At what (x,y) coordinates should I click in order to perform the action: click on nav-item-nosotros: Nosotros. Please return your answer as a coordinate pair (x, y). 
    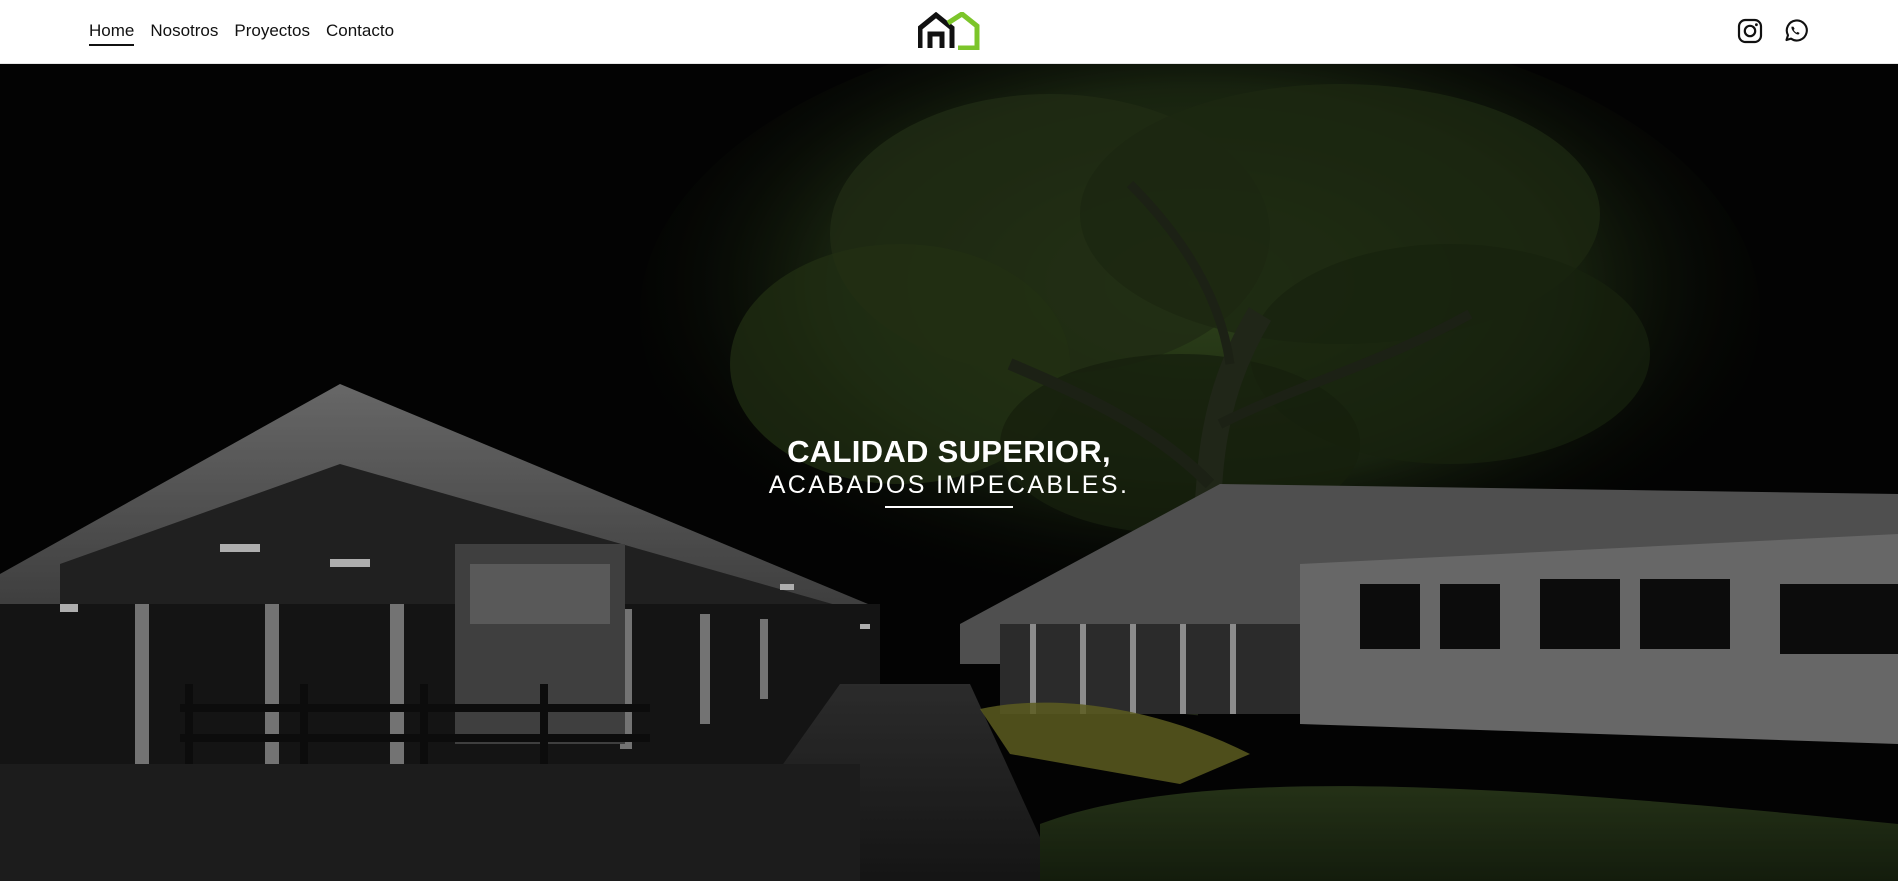
    Looking at the image, I should click on (184, 33).